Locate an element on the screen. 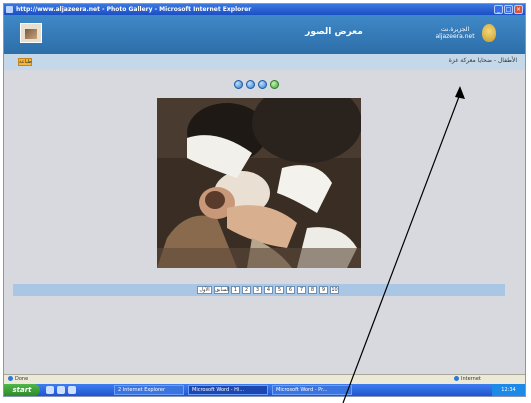  pause-slideshow-button is located at coordinates (262, 84).